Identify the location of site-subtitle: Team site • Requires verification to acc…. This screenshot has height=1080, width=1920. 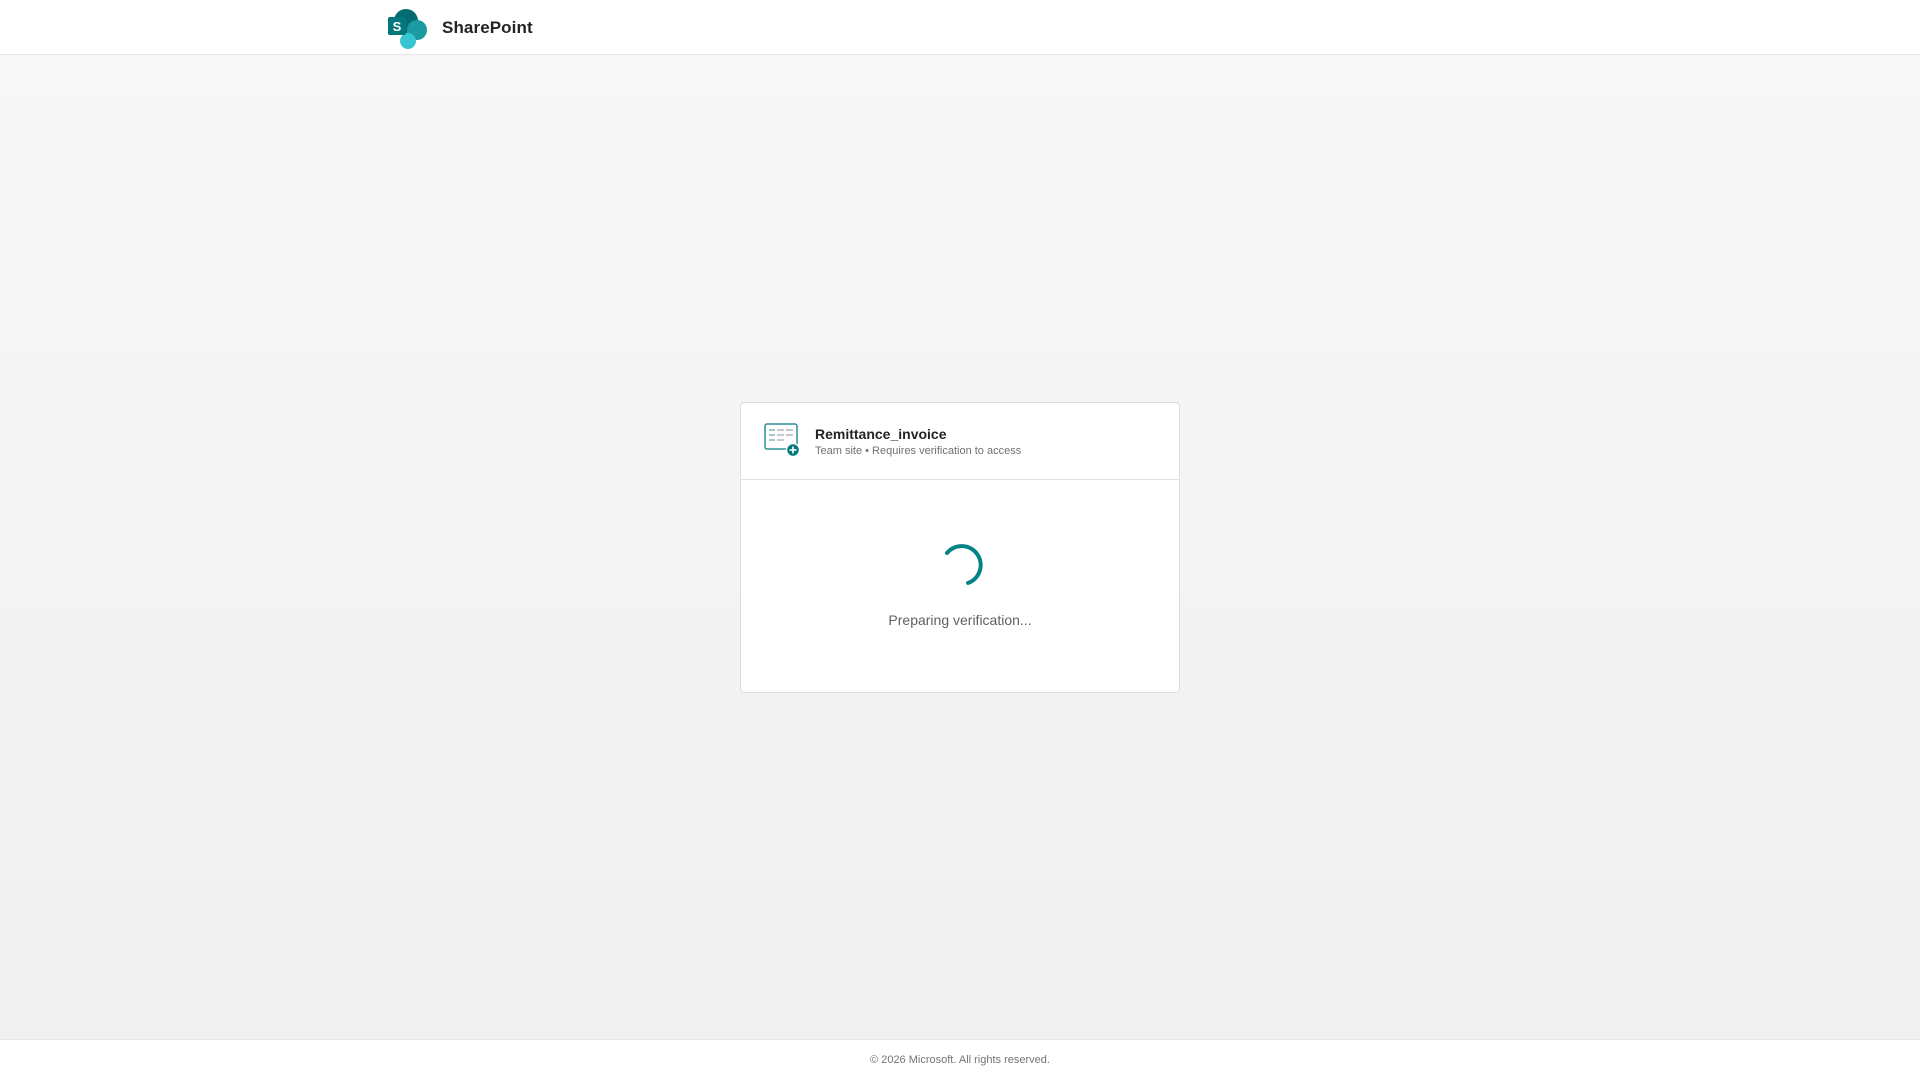
(918, 451).